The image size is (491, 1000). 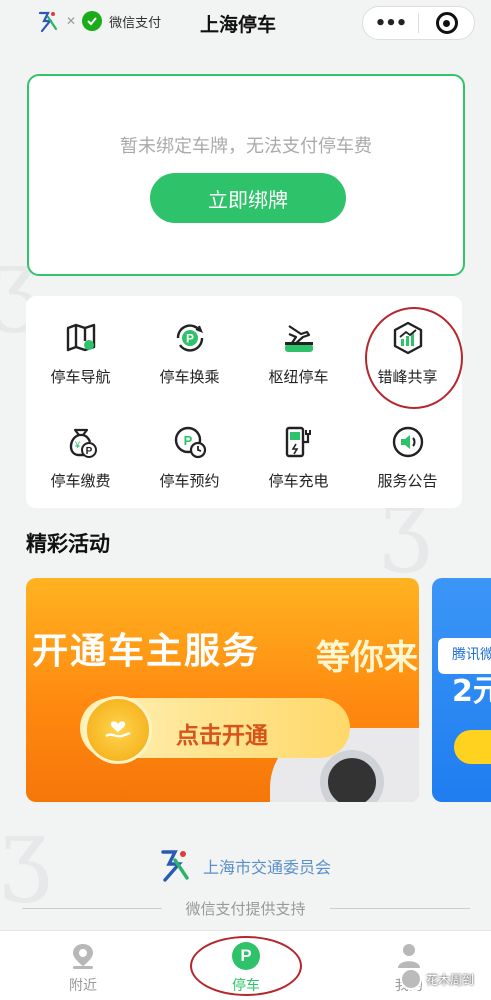 I want to click on service-parking-charging: 停车充电, so click(x=298, y=452).